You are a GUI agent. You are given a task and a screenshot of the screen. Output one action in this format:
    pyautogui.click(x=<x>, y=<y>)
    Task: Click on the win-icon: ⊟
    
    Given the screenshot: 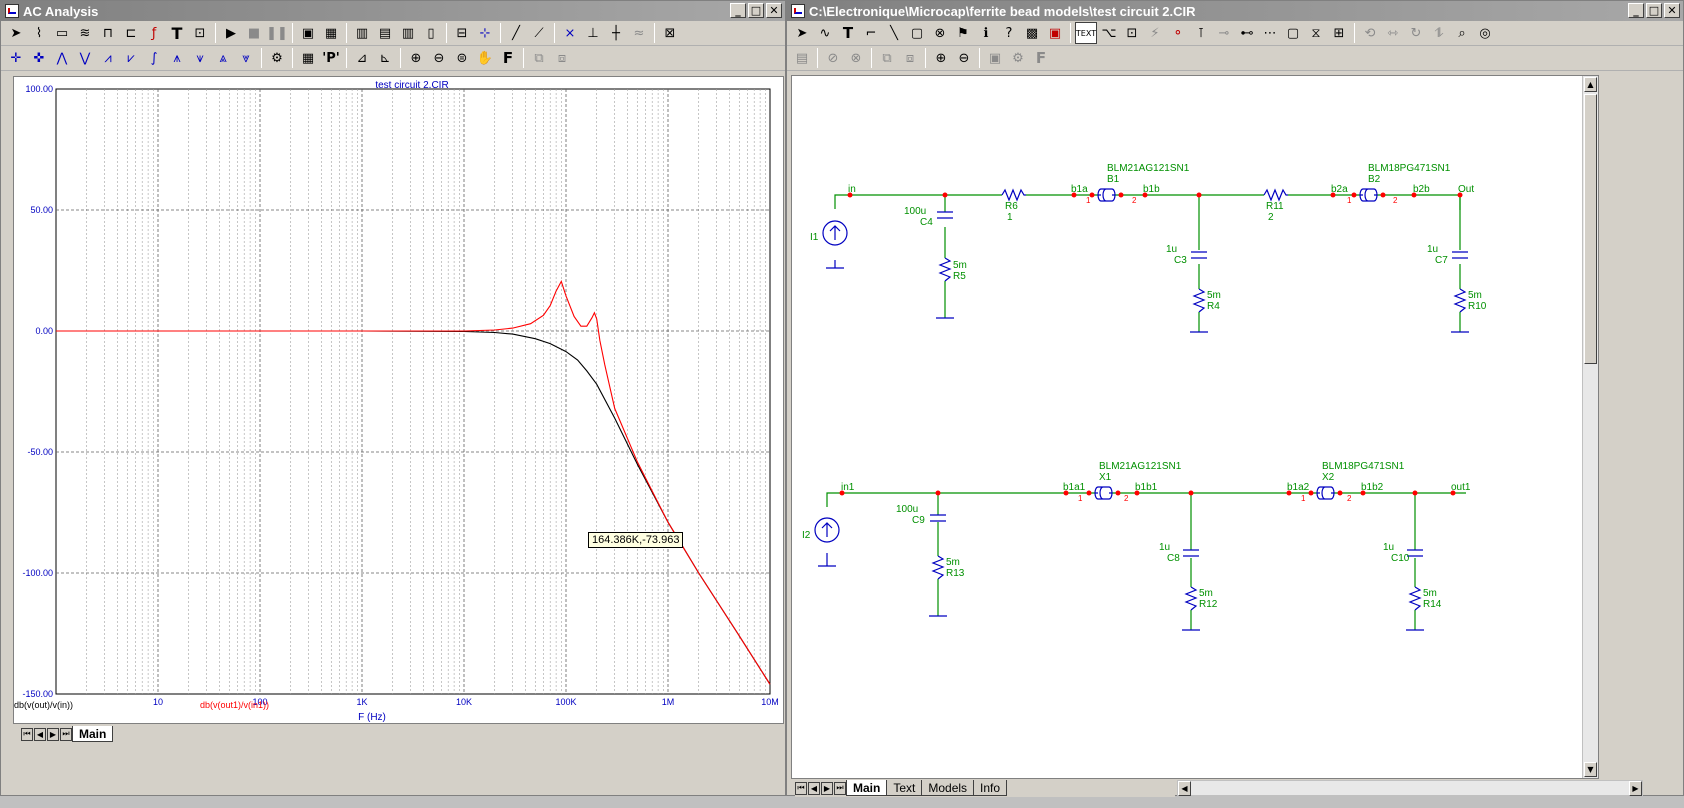 What is the action you would take?
    pyautogui.click(x=462, y=33)
    